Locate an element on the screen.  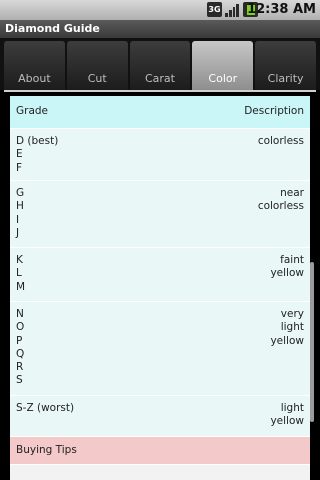
network-type-icon: 3G is located at coordinates (214, 9).